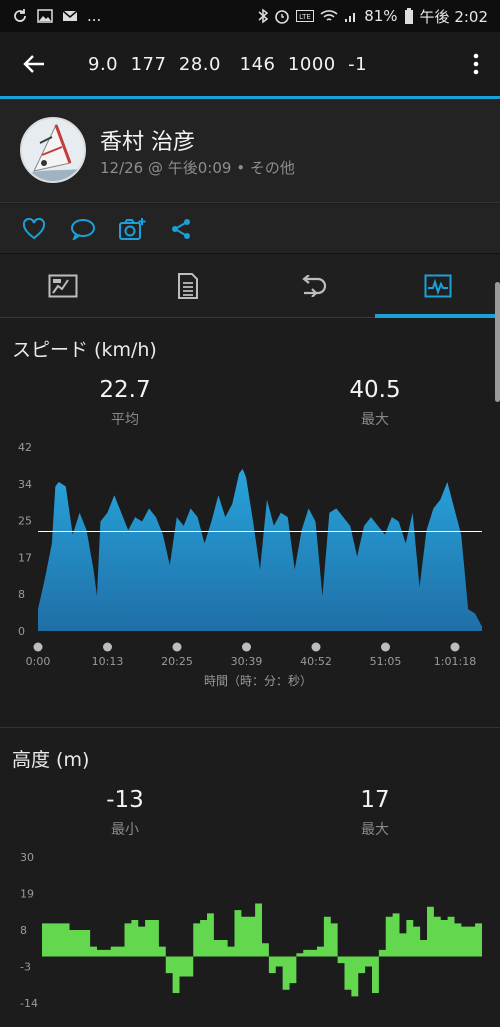 Image resolution: width=500 pixels, height=1027 pixels. I want to click on summary-tab-icon, so click(62, 286).